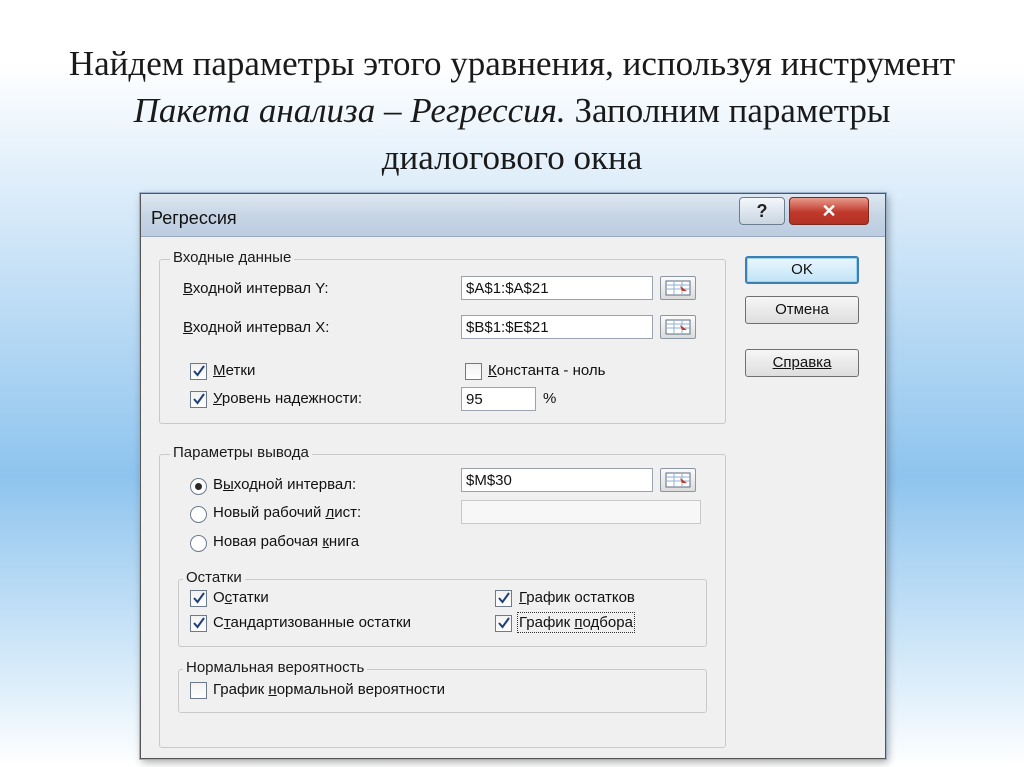 Image resolution: width=1024 pixels, height=767 pixels. I want to click on residual-plot-label: График остатков, so click(577, 597).